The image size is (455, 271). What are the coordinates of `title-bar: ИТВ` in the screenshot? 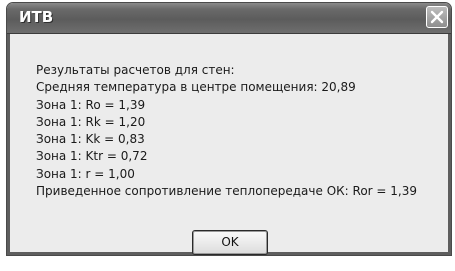 It's located at (229, 18).